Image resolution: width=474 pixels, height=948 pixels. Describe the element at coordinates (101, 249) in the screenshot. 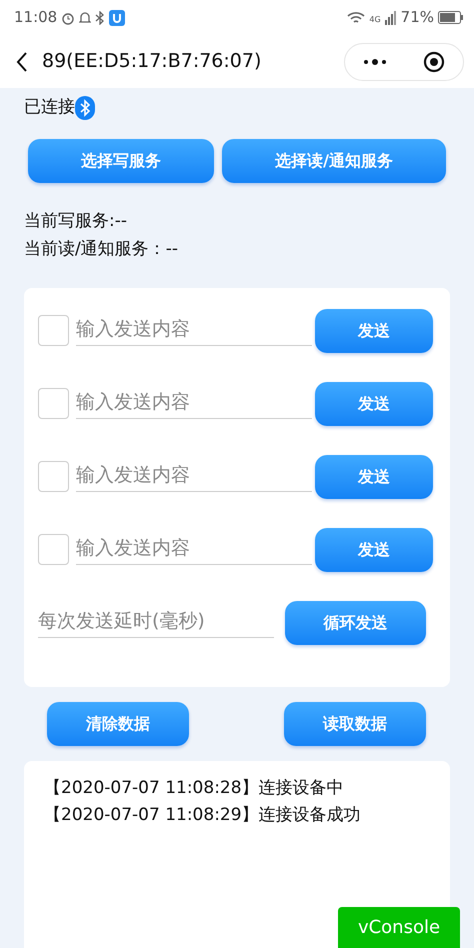

I see `service-info: 当前读/通知服务：--` at that location.